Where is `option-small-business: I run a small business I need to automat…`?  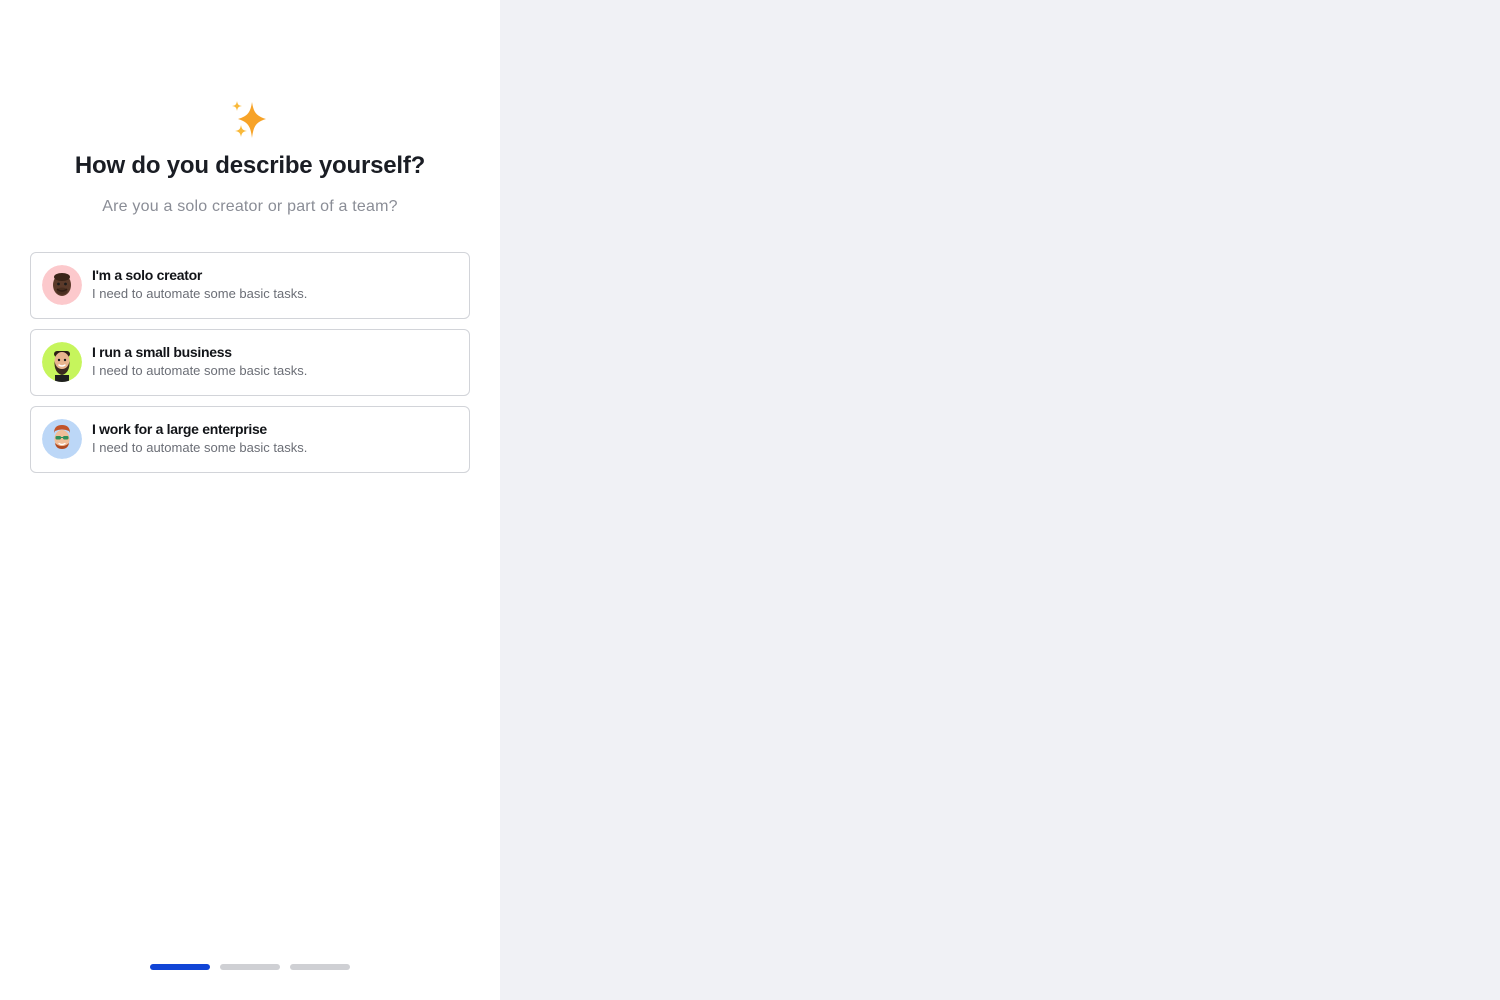
option-small-business: I run a small business I need to automat… is located at coordinates (250, 362).